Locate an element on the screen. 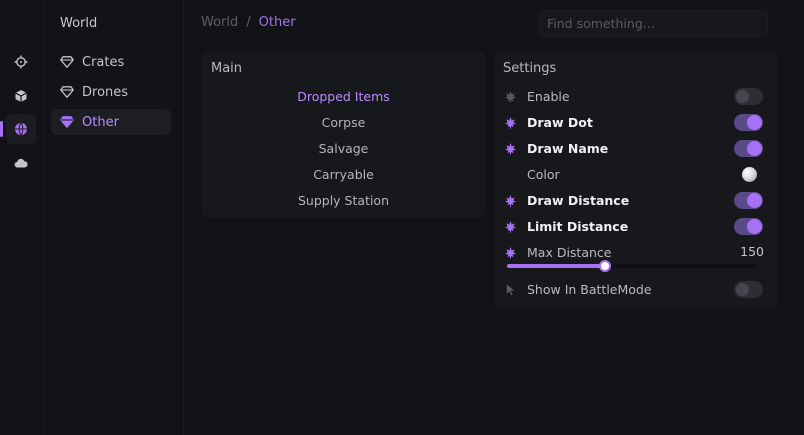  breadcrumb: World / Other is located at coordinates (248, 22).